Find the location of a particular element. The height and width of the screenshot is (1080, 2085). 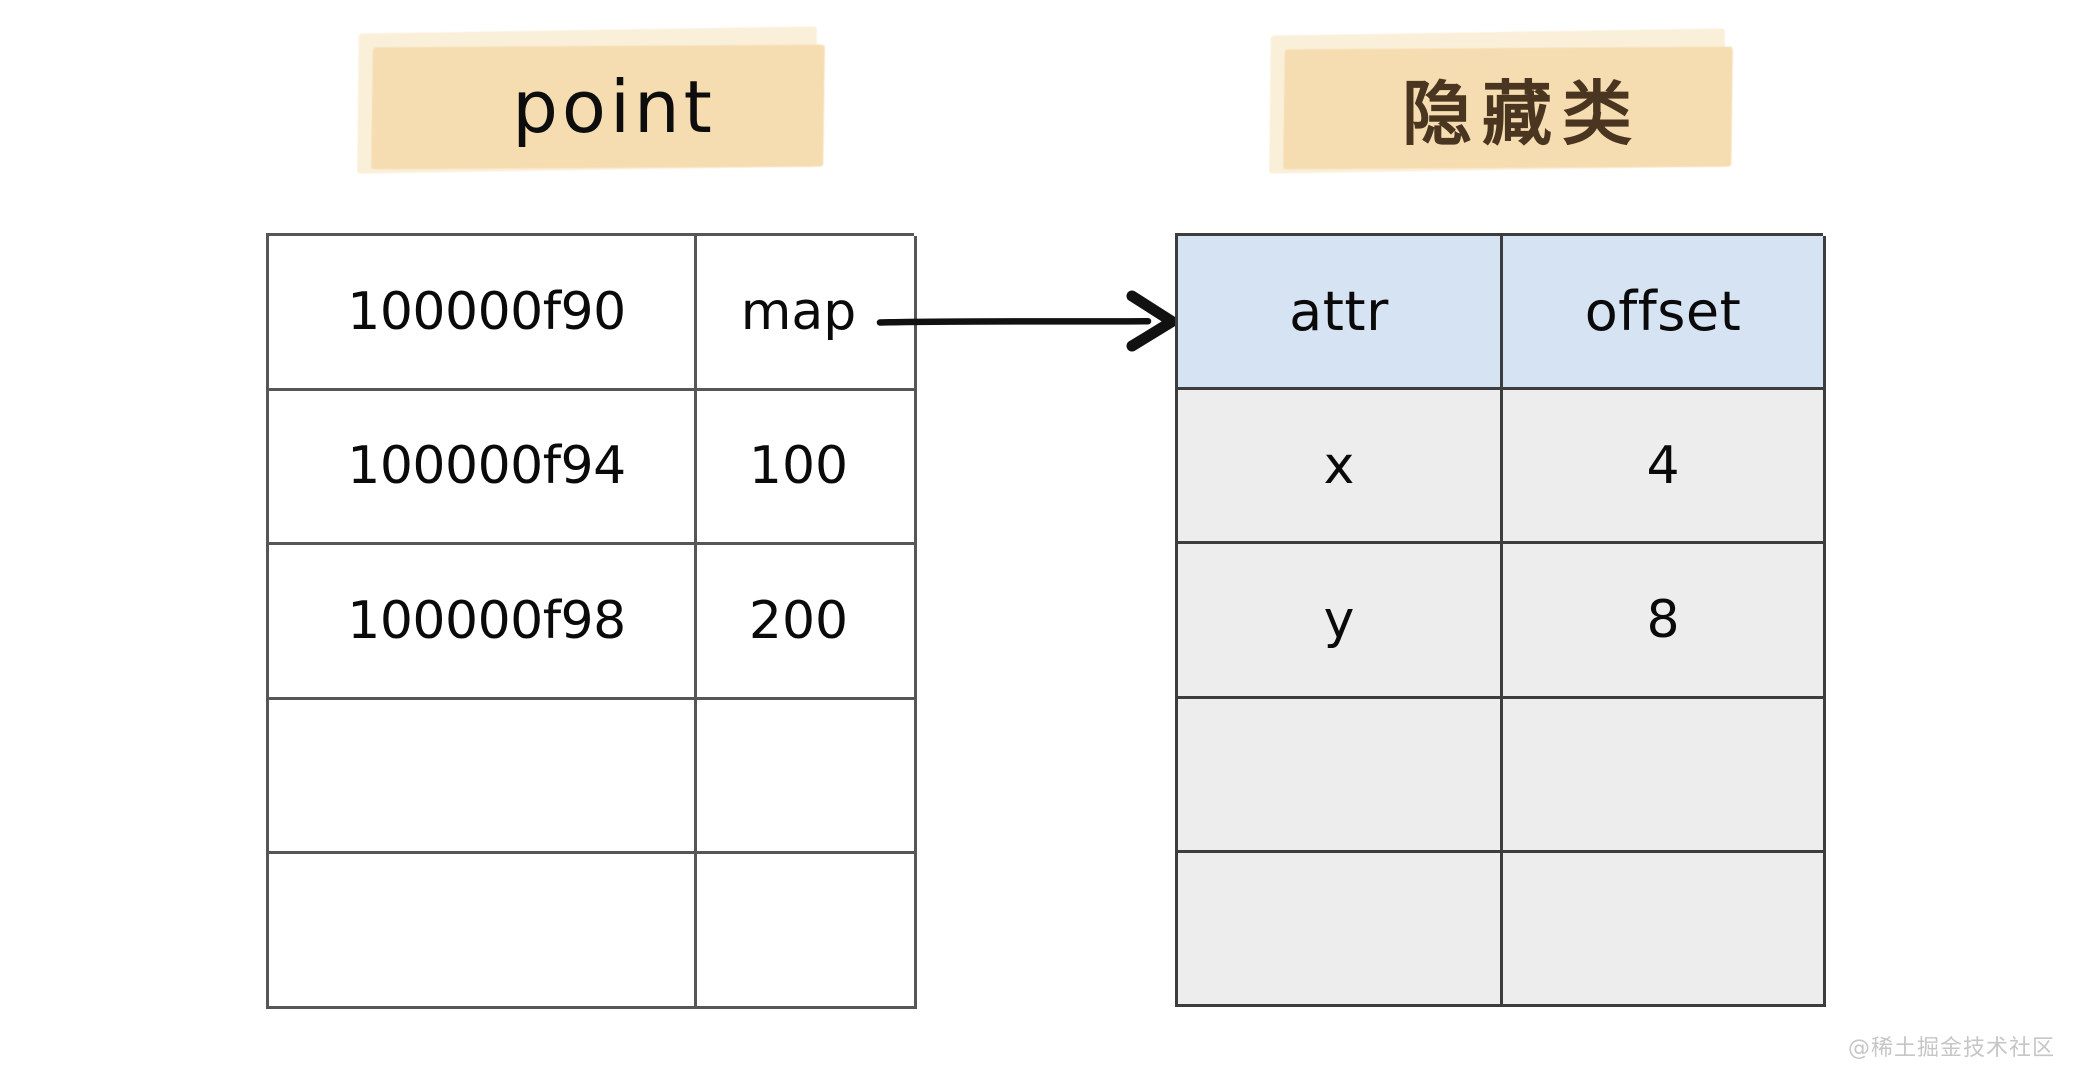

label-point-text: point is located at coordinates (614, 107).